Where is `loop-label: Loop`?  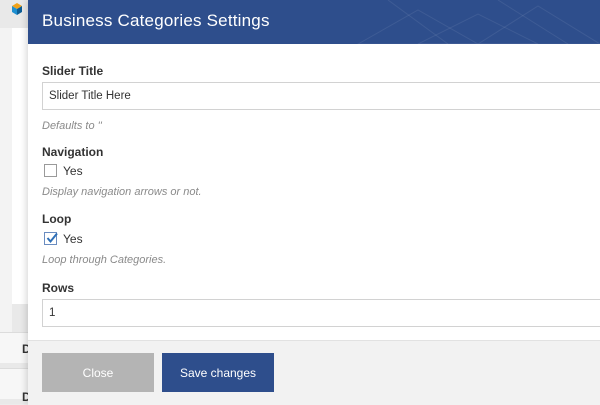 loop-label: Loop is located at coordinates (57, 219).